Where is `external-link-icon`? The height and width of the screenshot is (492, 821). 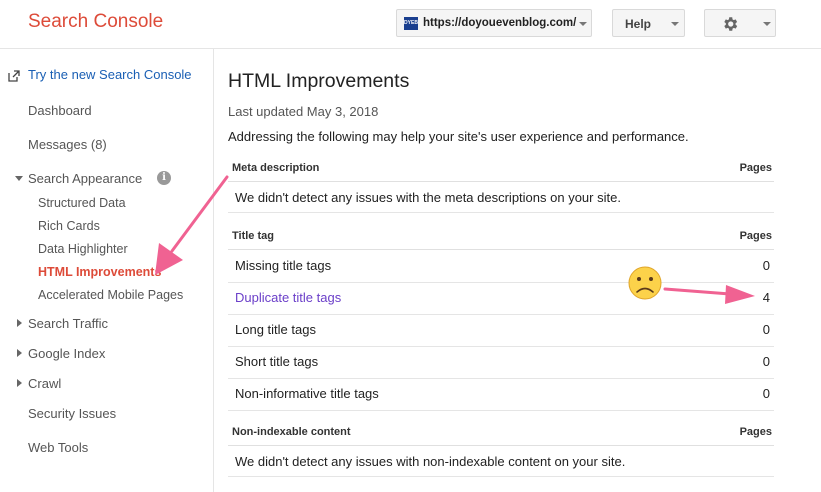 external-link-icon is located at coordinates (14, 76).